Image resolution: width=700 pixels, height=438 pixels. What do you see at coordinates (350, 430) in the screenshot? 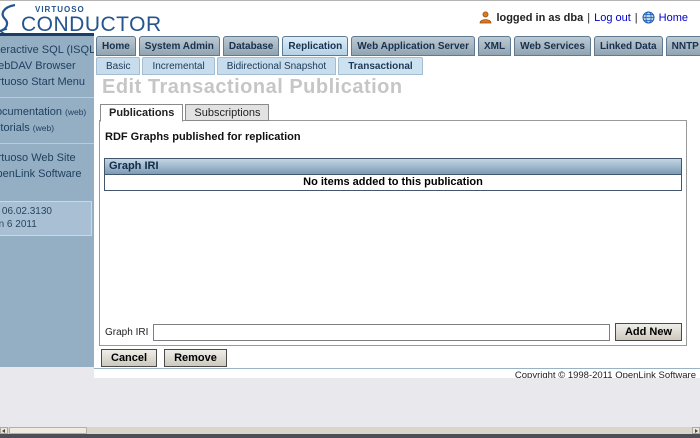
I see `horizontal-scrollbar` at bounding box center [350, 430].